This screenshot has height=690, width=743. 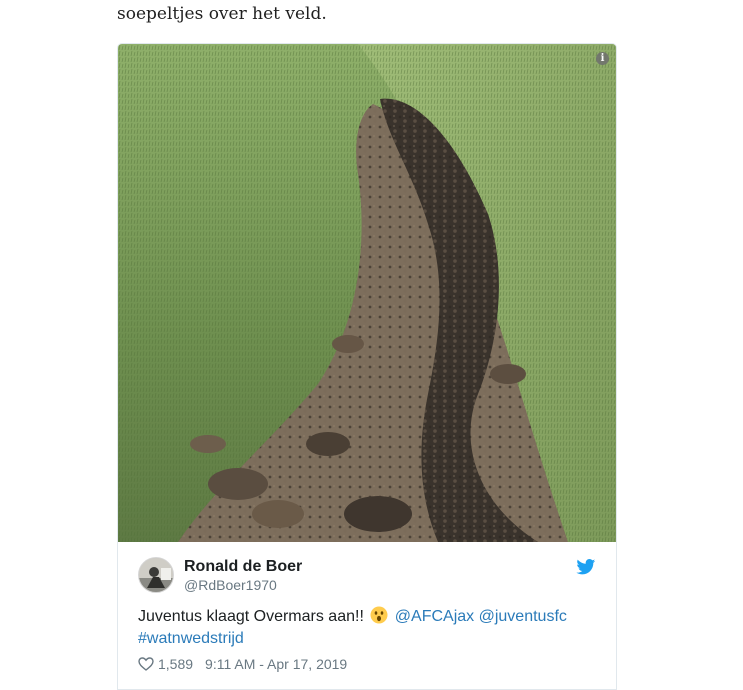 I want to click on astonished-face-emoji-icon, so click(x=379, y=615).